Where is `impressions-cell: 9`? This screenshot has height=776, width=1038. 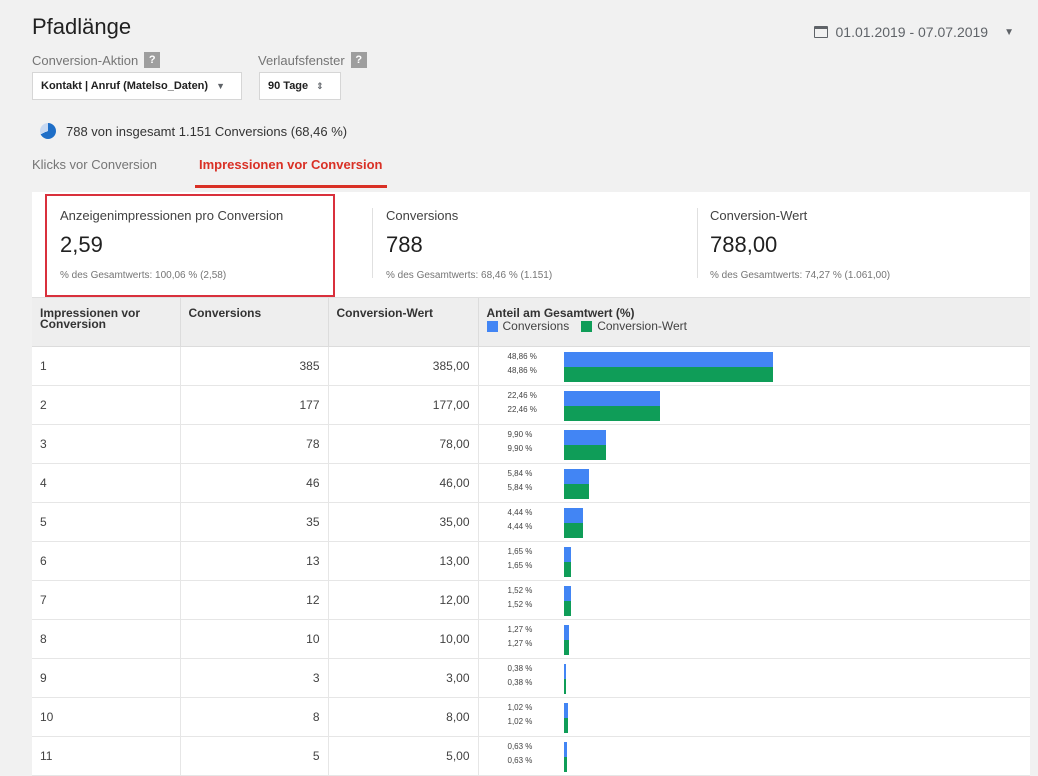 impressions-cell: 9 is located at coordinates (106, 678).